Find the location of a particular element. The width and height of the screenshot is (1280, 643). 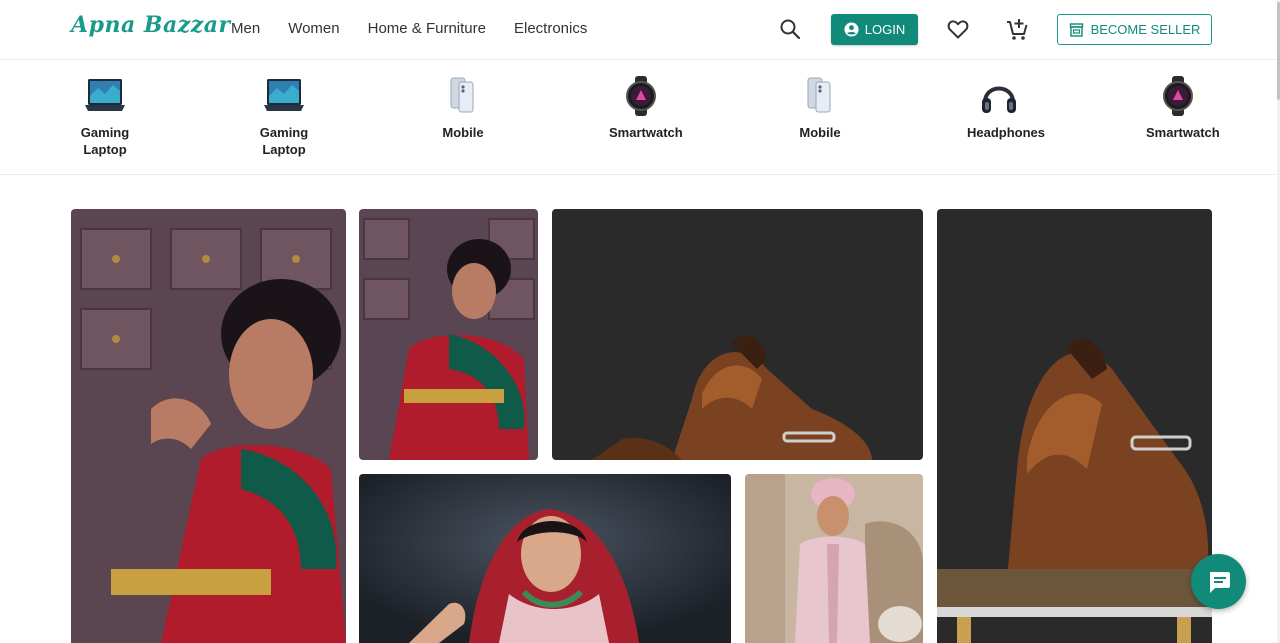

become-seller-label: BECOME SELLER is located at coordinates (1145, 29).